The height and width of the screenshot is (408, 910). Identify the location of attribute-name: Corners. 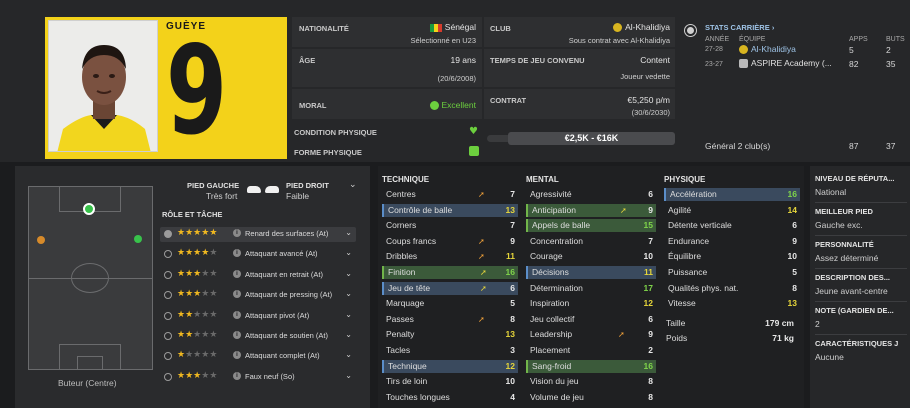
(401, 225).